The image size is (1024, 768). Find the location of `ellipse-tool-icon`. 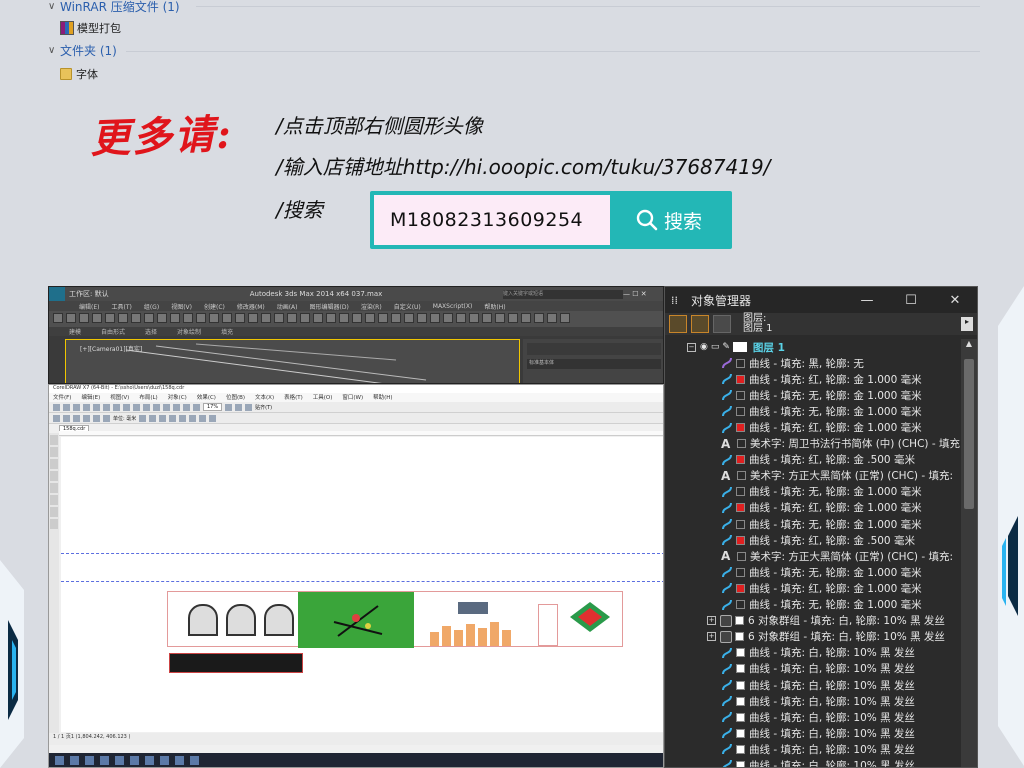

ellipse-tool-icon is located at coordinates (54, 512).